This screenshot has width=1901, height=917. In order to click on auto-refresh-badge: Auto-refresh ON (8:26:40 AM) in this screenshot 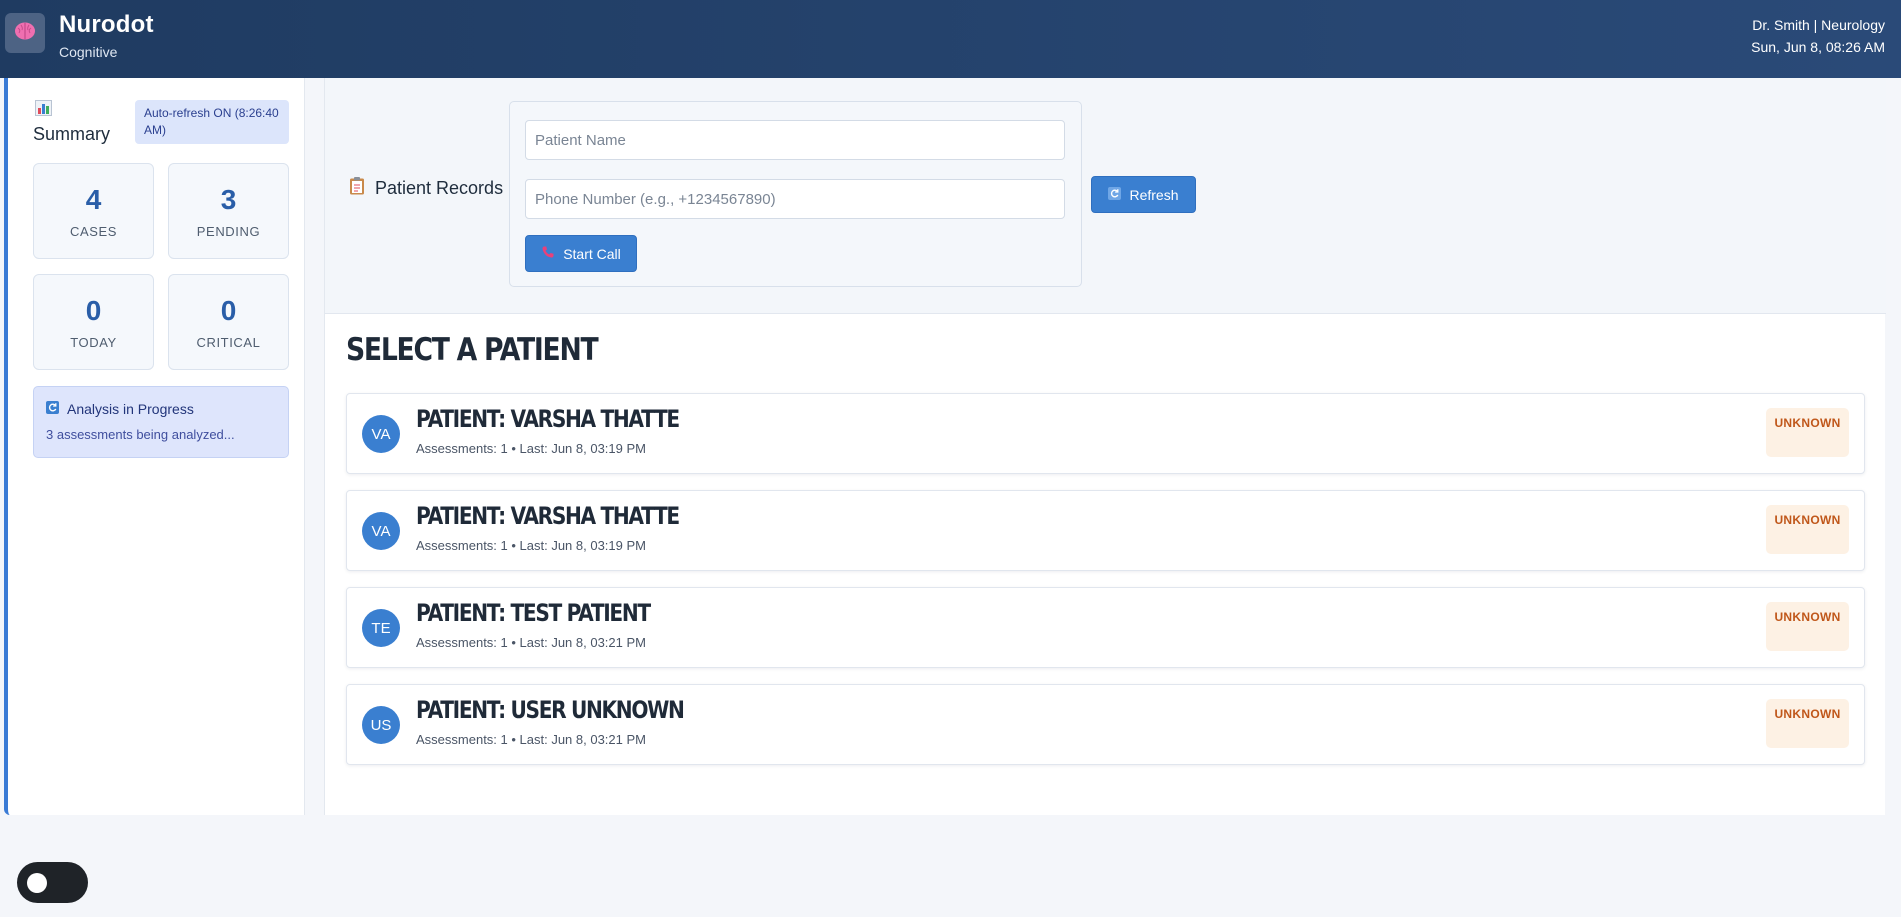, I will do `click(212, 122)`.